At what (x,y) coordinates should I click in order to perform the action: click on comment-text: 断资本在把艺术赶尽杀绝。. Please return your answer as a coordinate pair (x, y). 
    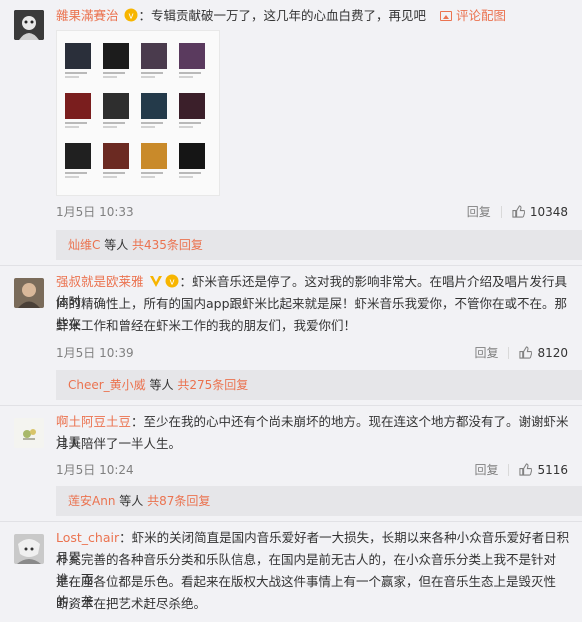
    Looking at the image, I should click on (131, 603).